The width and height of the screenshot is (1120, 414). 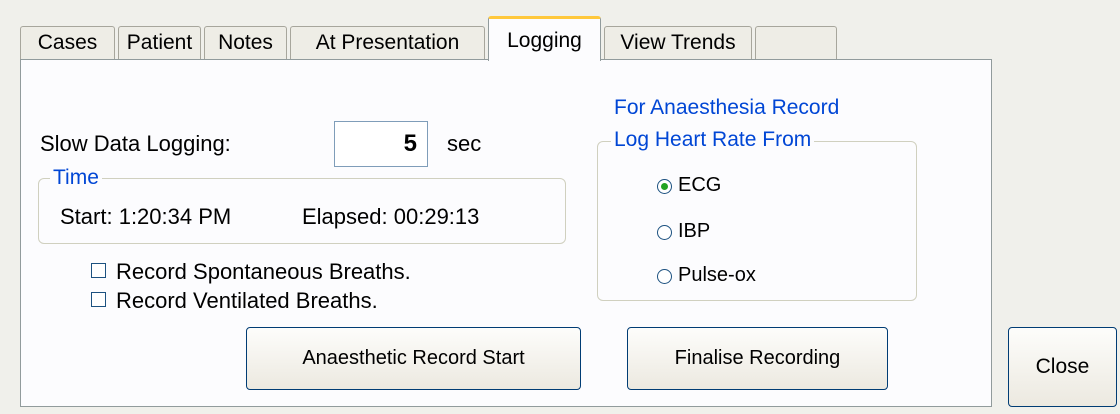 I want to click on start-label: Start:, so click(x=86, y=216).